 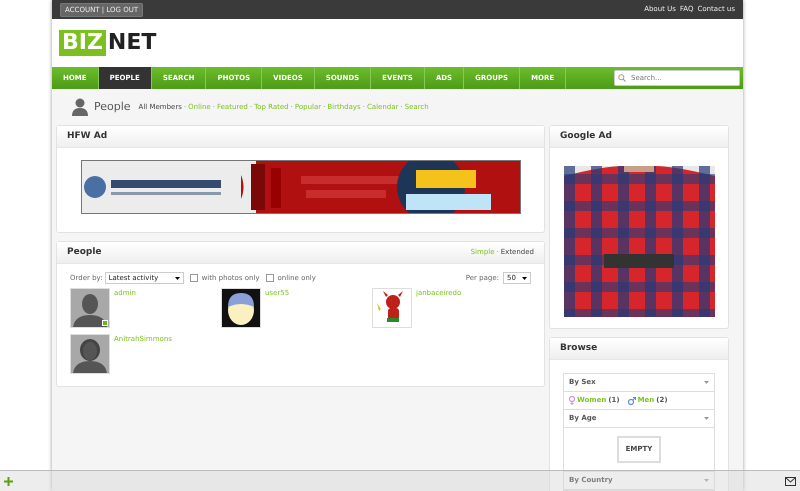 I want to click on search-icon, so click(x=622, y=78).